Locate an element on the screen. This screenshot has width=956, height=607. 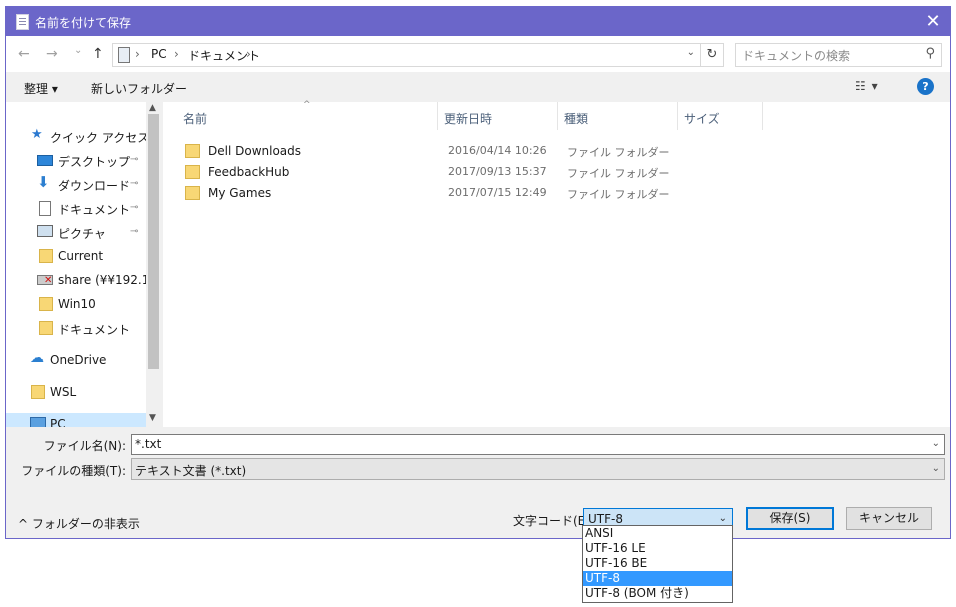
back-arrow-icon: ← is located at coordinates (24, 54).